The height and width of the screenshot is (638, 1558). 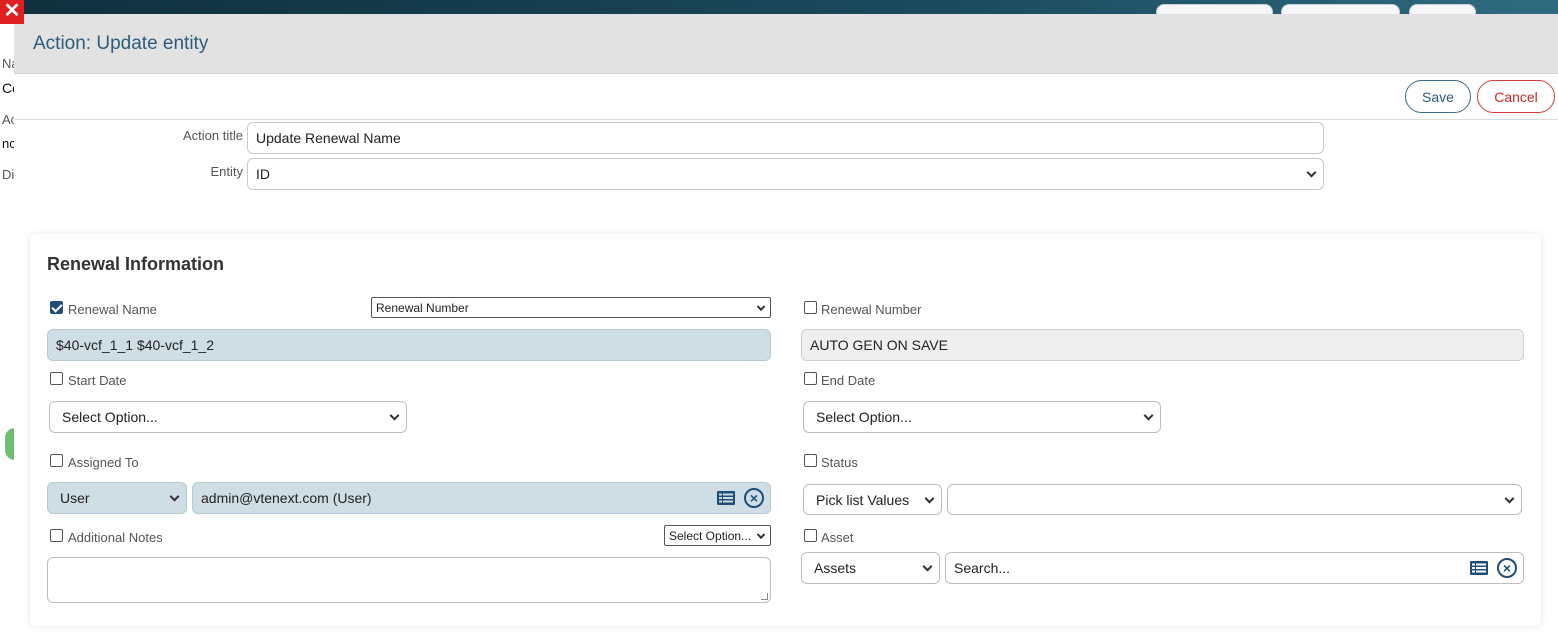 I want to click on modal-title: Action: Update entity, so click(x=121, y=43).